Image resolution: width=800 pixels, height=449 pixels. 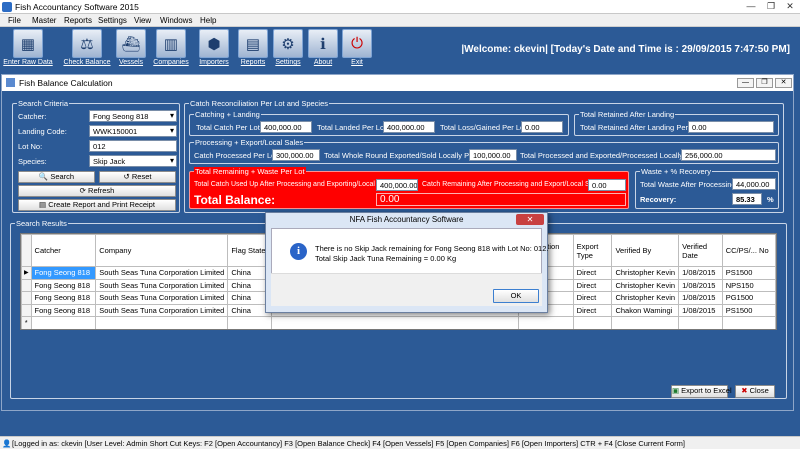 I want to click on landing-code-select: WWK150001, so click(x=133, y=131).